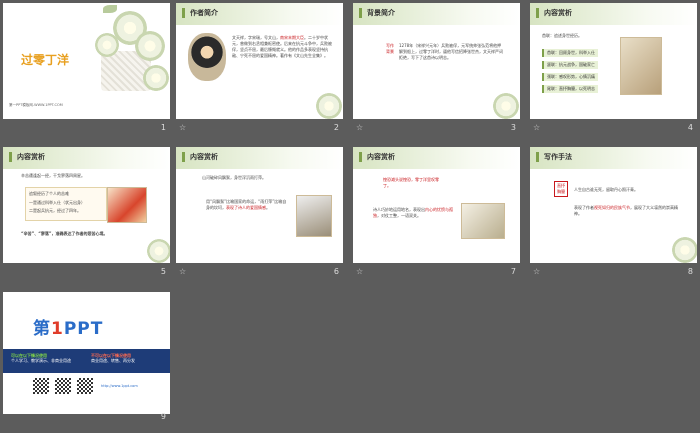 The image size is (700, 433). I want to click on slide-heading: 作者简介, so click(204, 13).